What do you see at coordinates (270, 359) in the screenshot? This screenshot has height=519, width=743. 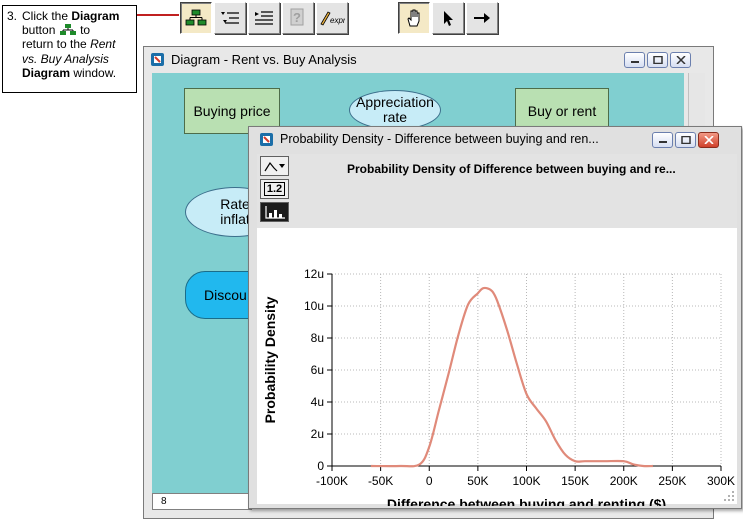 I see `y-axis-label: Probability Density` at bounding box center [270, 359].